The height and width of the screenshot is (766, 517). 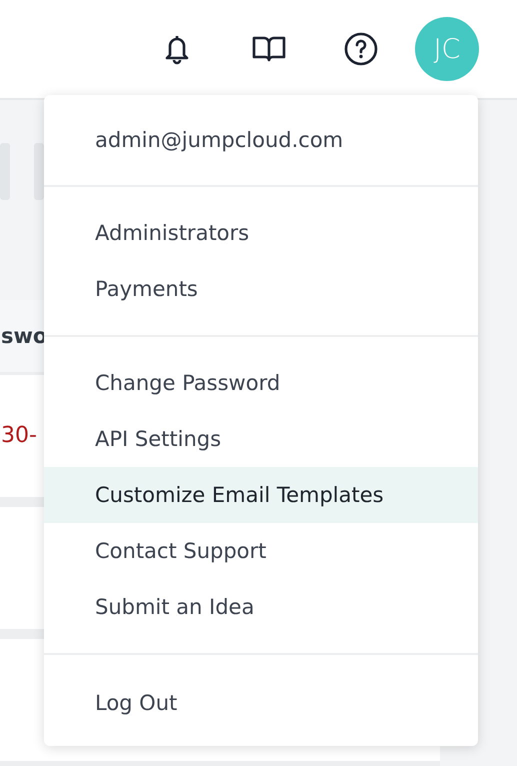 I want to click on help-button, so click(x=361, y=49).